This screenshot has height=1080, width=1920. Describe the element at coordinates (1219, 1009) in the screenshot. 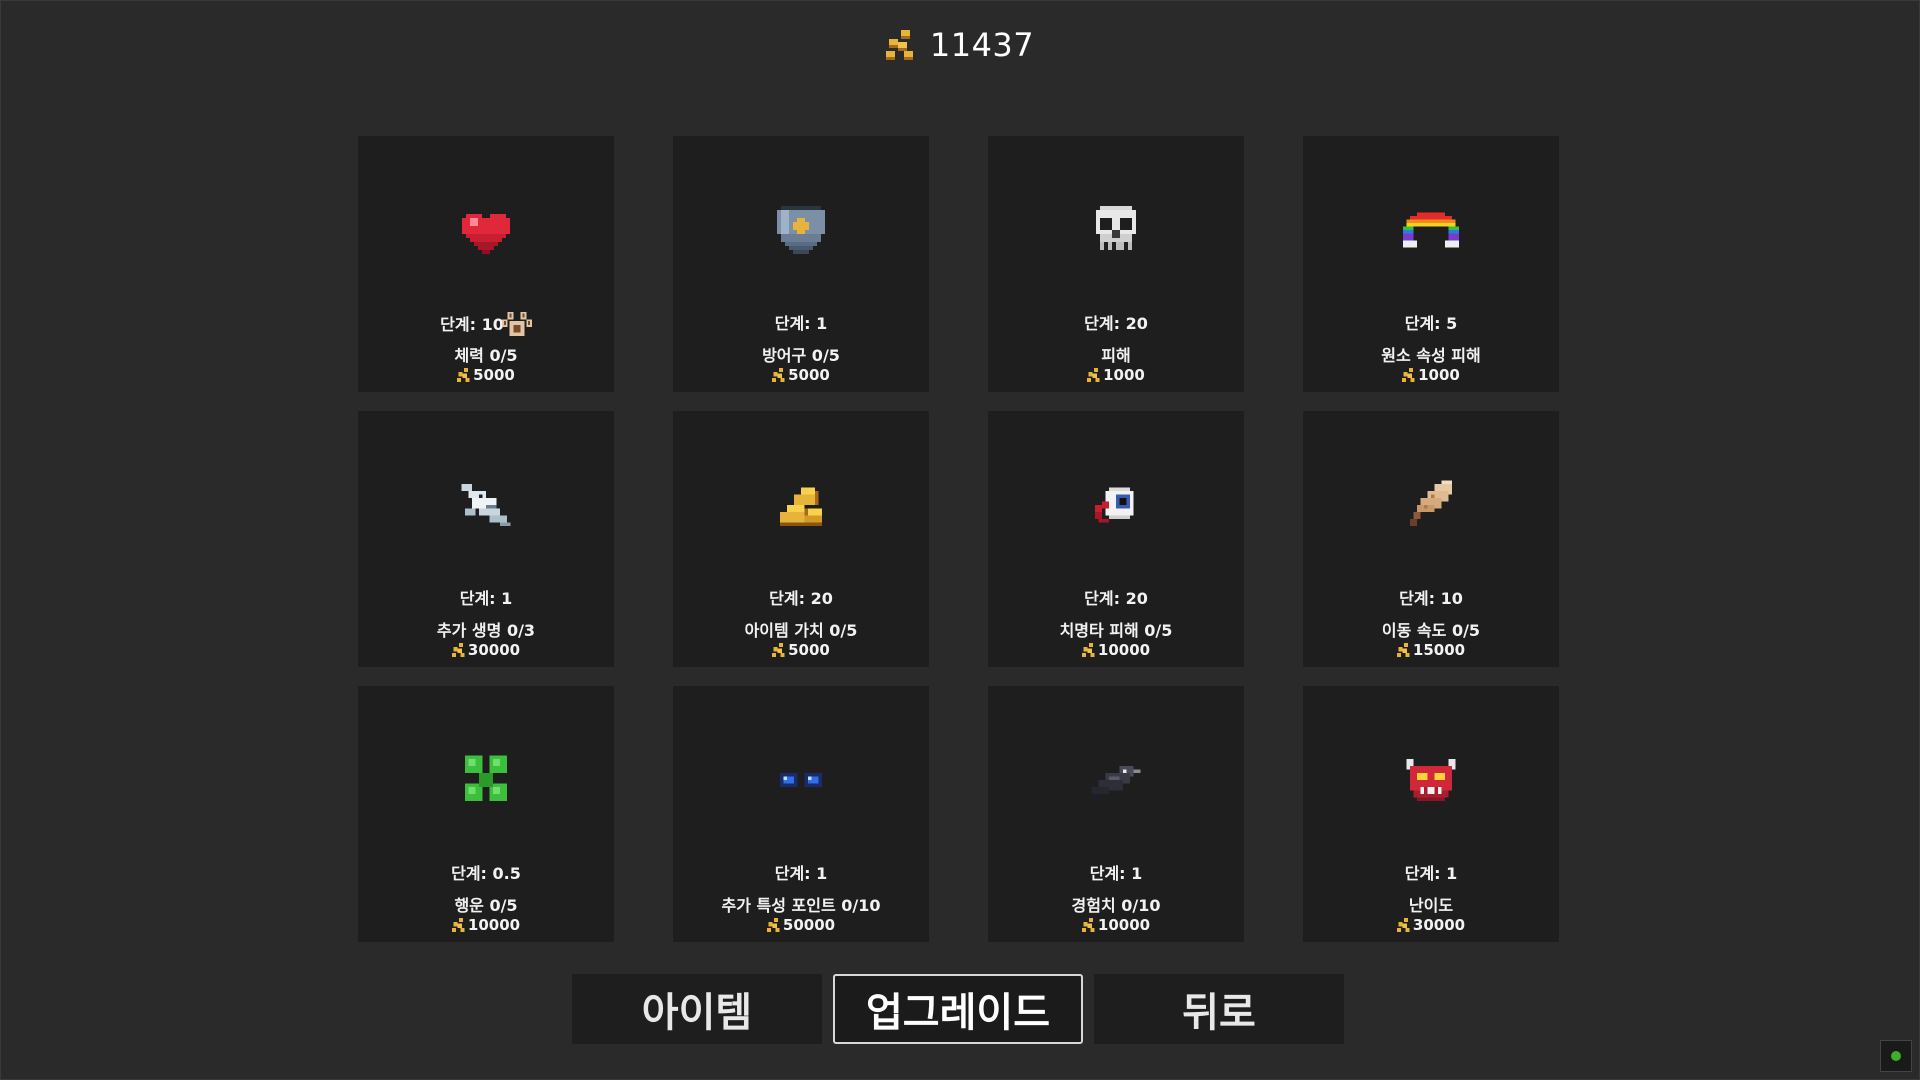

I see `back-button: 뒤로` at that location.